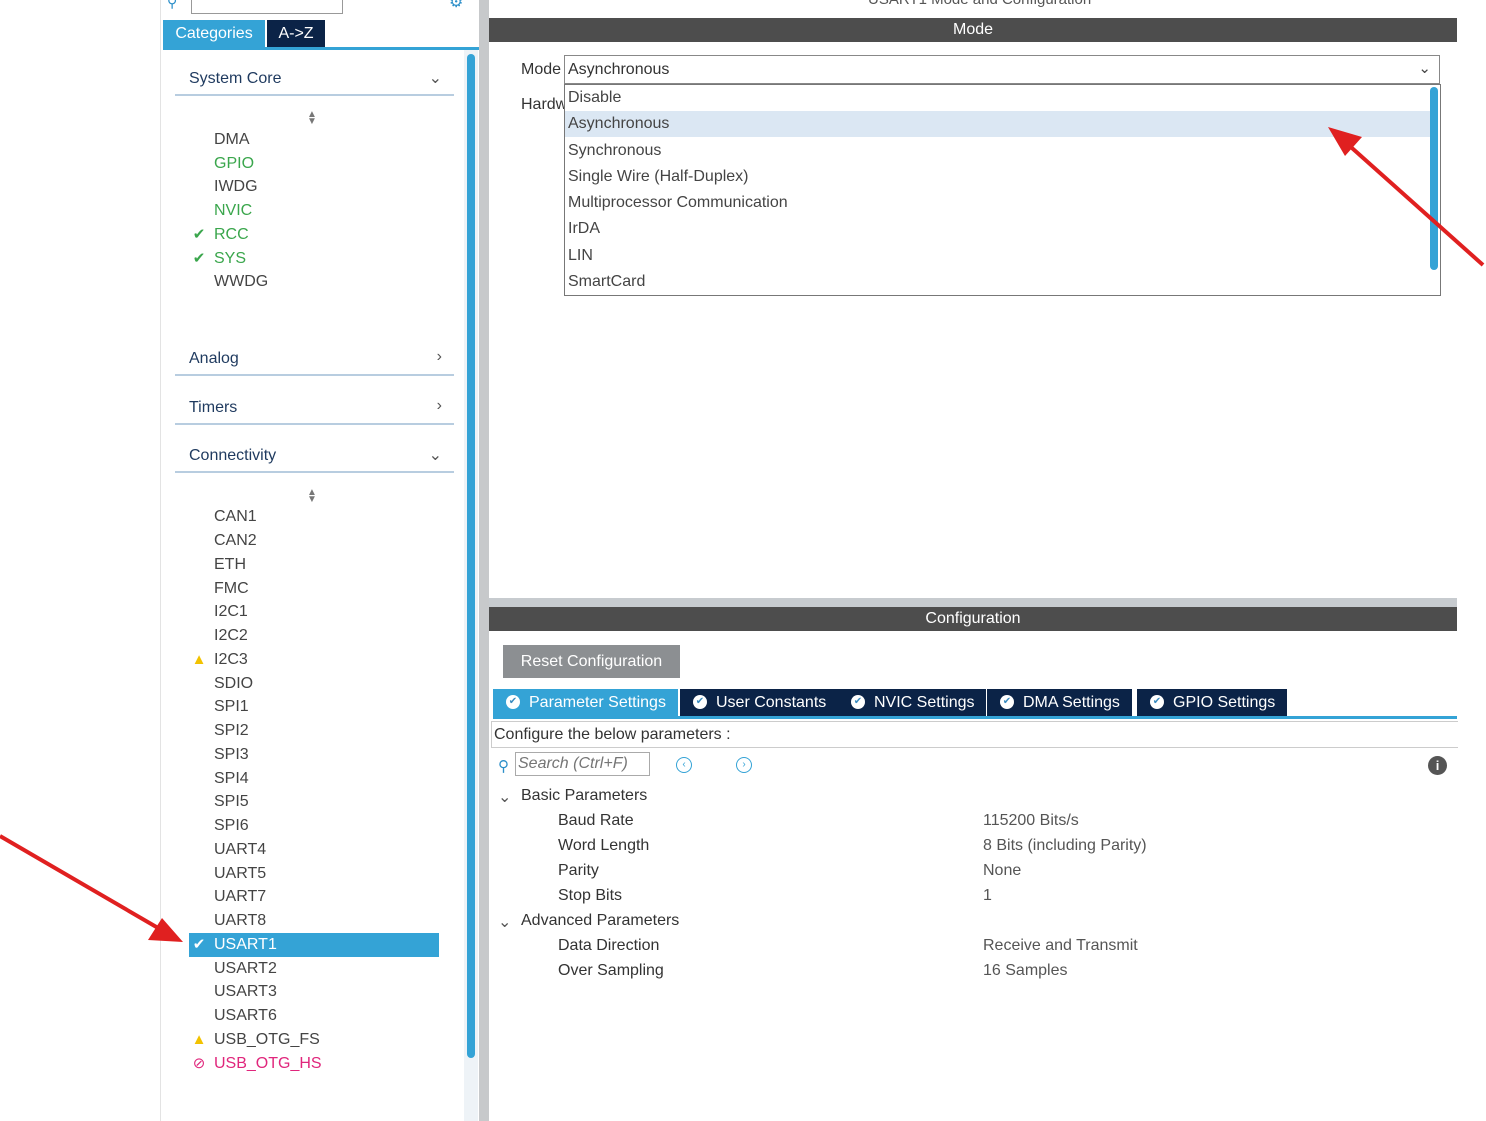 Image resolution: width=1486 pixels, height=1121 pixels. What do you see at coordinates (91, 888) in the screenshot?
I see `annotation-arrow-usart1` at bounding box center [91, 888].